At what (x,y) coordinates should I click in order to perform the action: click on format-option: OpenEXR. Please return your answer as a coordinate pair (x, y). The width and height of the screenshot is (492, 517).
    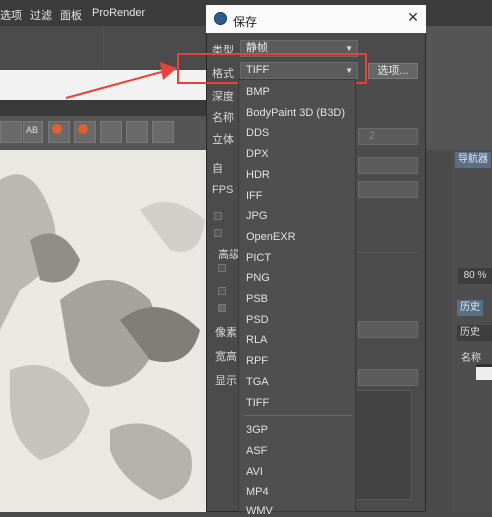
    Looking at the image, I should click on (271, 237).